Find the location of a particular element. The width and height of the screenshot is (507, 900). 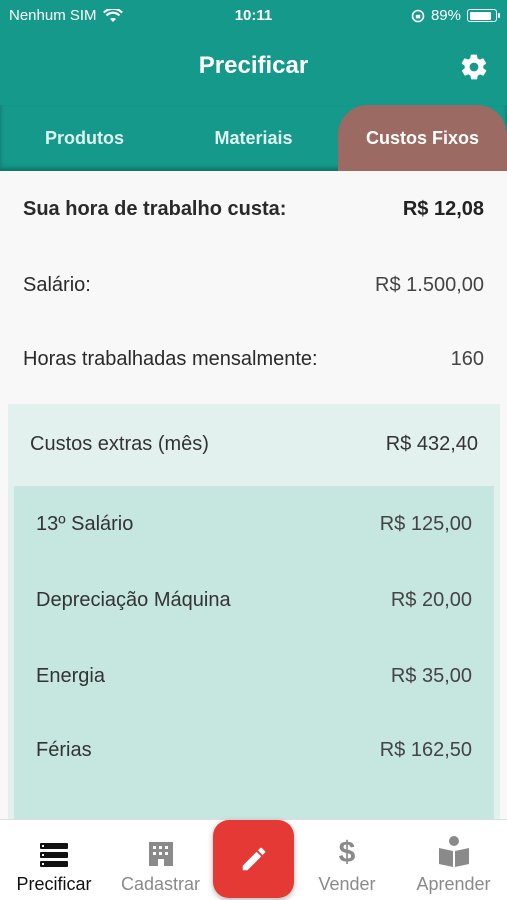

tab-bar: Produtos Materiais Custos Fixos is located at coordinates (253, 138).